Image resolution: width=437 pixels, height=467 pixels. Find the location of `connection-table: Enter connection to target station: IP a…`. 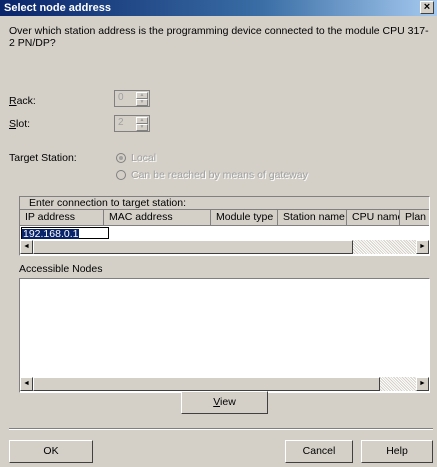

connection-table: Enter connection to target station: IP a… is located at coordinates (224, 226).